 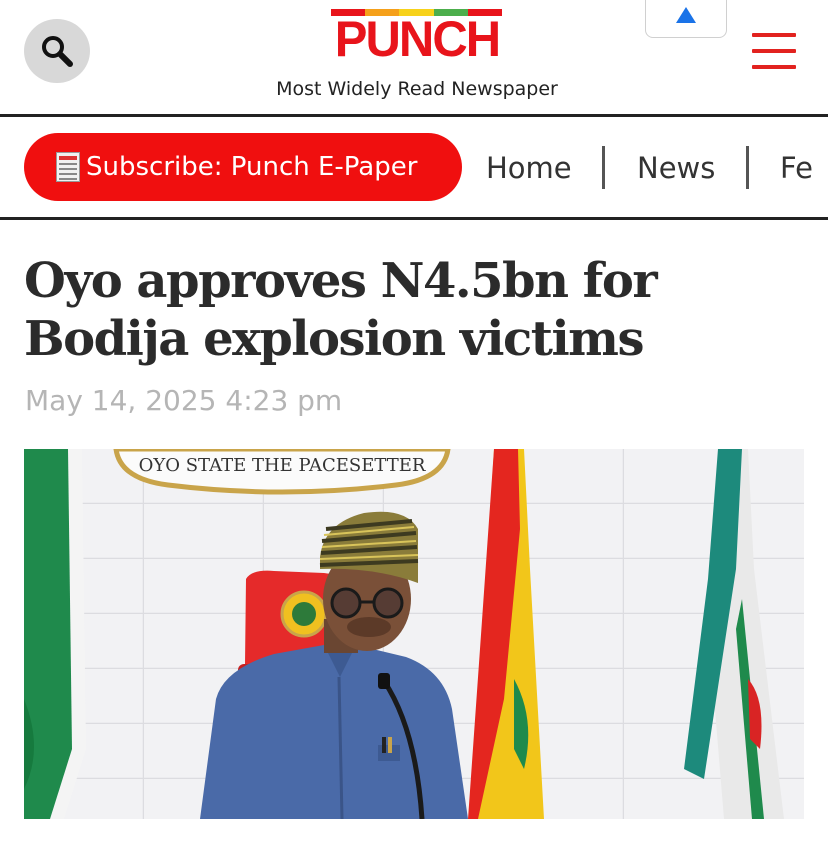 I want to click on caret-up-icon, so click(x=686, y=15).